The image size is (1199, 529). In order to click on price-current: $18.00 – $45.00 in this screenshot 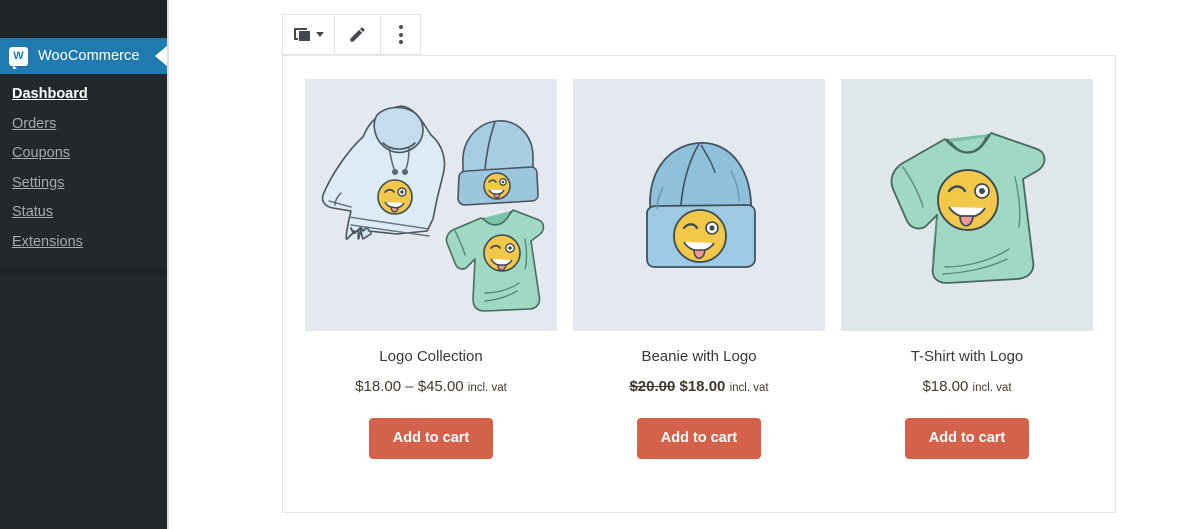, I will do `click(409, 386)`.